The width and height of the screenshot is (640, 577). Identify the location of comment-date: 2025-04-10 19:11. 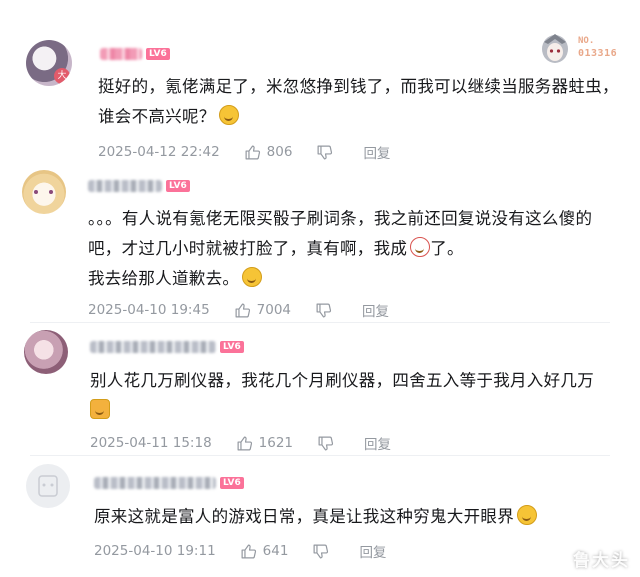
(155, 551).